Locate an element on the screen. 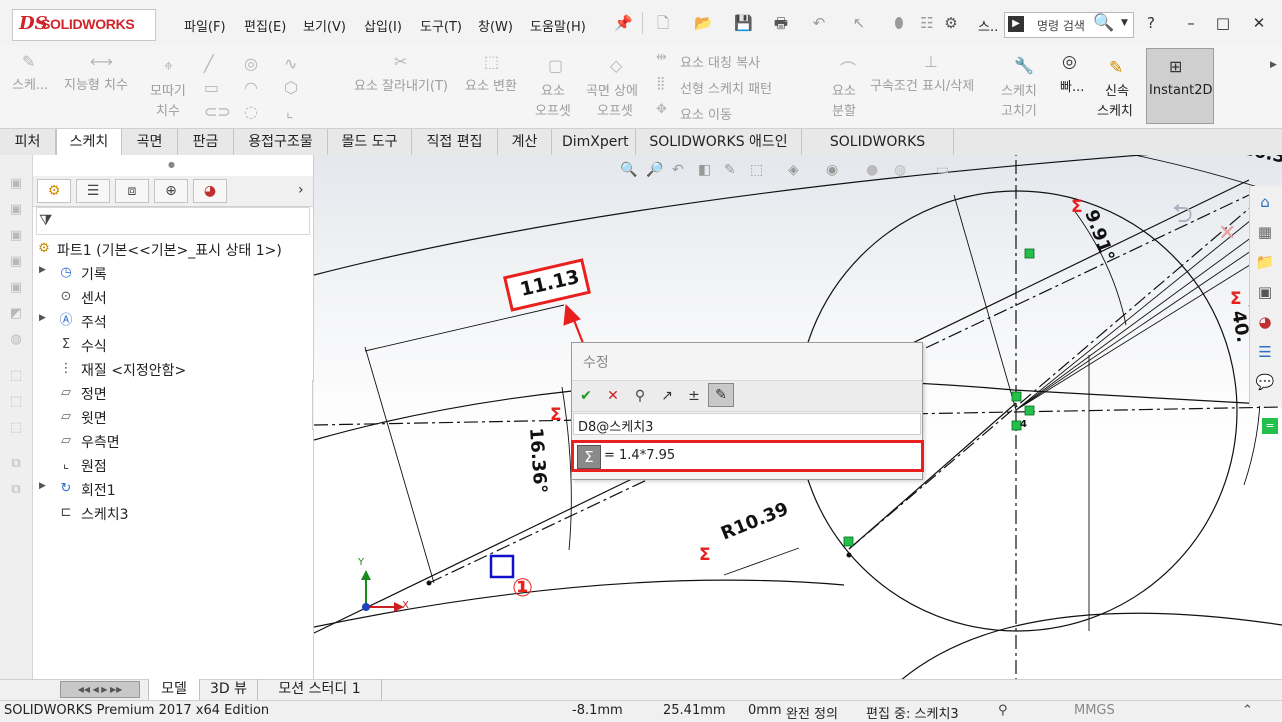  doc-tab: 스.. is located at coordinates (988, 25).